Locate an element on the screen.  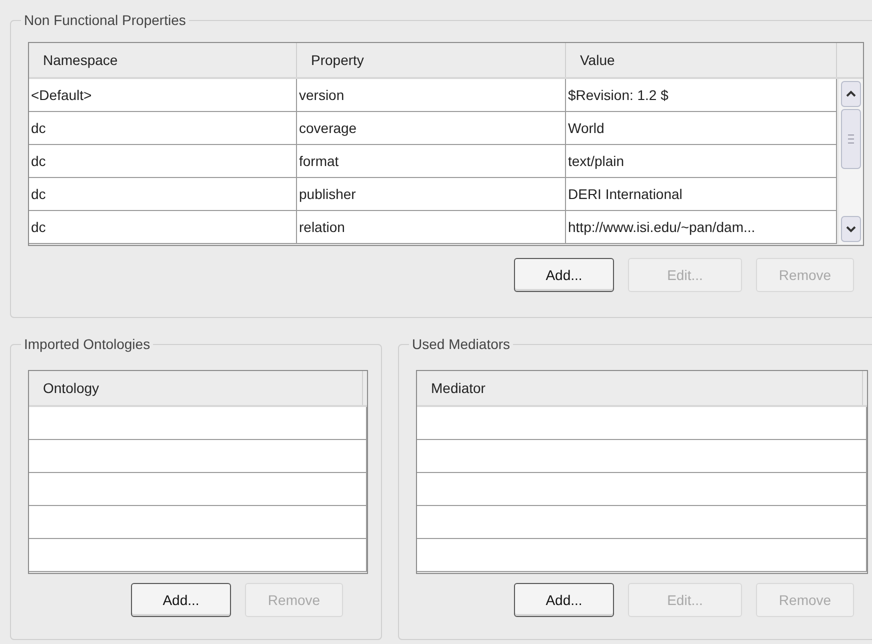
scroll-down-icon is located at coordinates (851, 229).